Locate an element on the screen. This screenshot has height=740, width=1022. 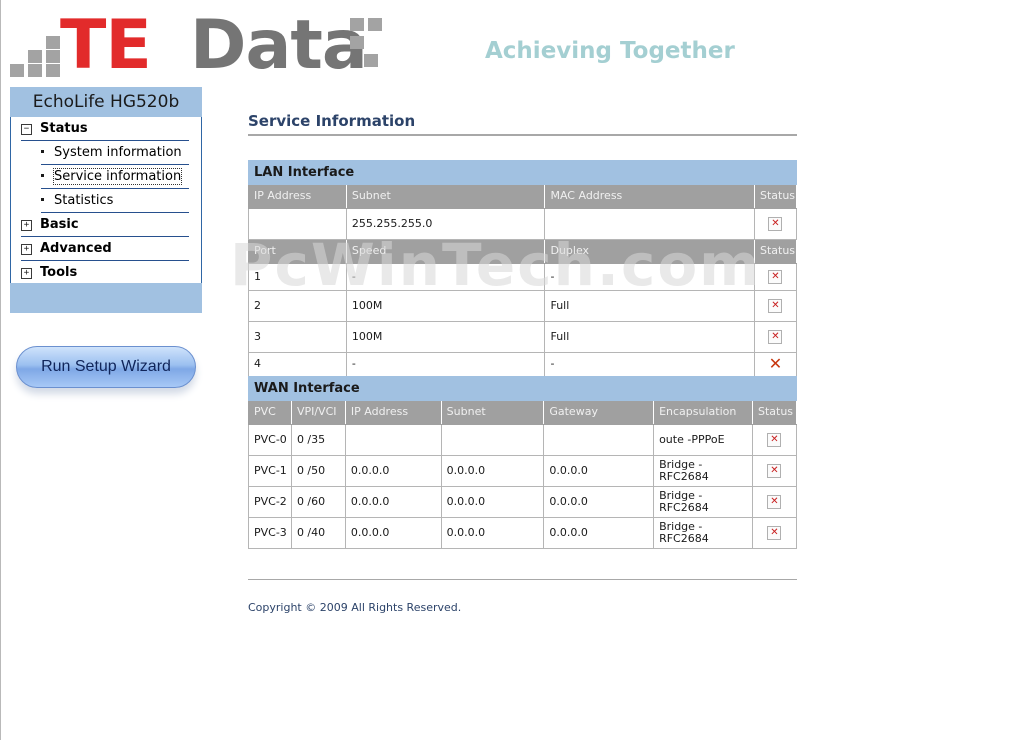
pvc-cell: PVC-3 is located at coordinates (270, 533).